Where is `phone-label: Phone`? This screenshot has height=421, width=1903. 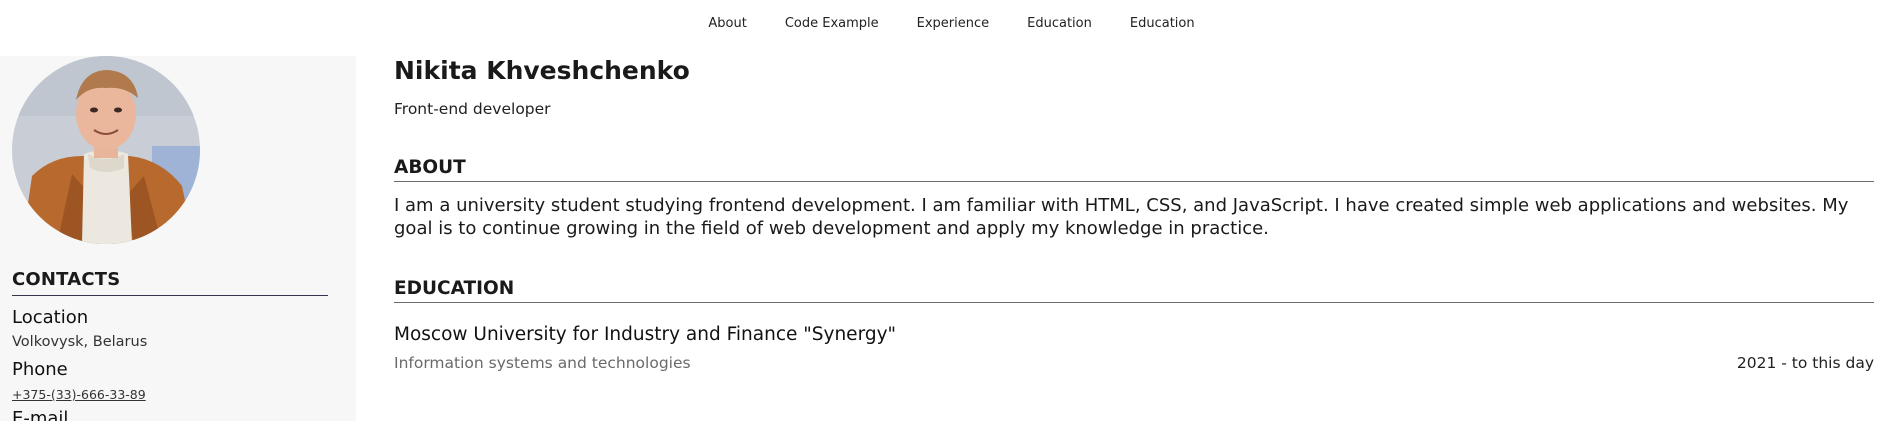
phone-label: Phone is located at coordinates (40, 369).